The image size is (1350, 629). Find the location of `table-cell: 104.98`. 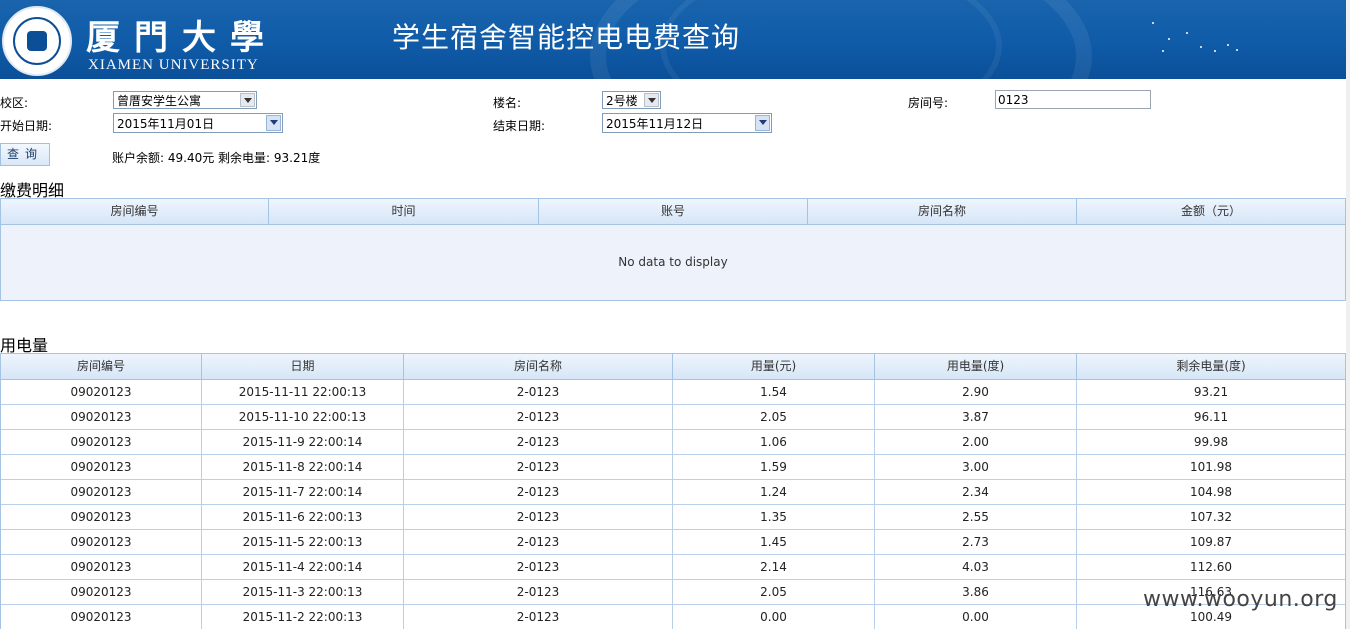

table-cell: 104.98 is located at coordinates (1211, 492).